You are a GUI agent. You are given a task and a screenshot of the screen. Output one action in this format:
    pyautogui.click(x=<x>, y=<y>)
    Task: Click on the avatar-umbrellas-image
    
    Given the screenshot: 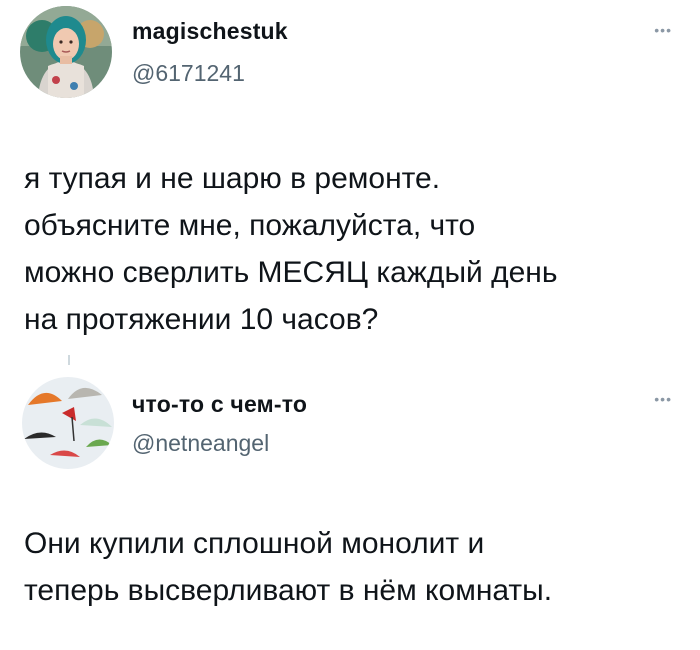 What is the action you would take?
    pyautogui.click(x=68, y=423)
    